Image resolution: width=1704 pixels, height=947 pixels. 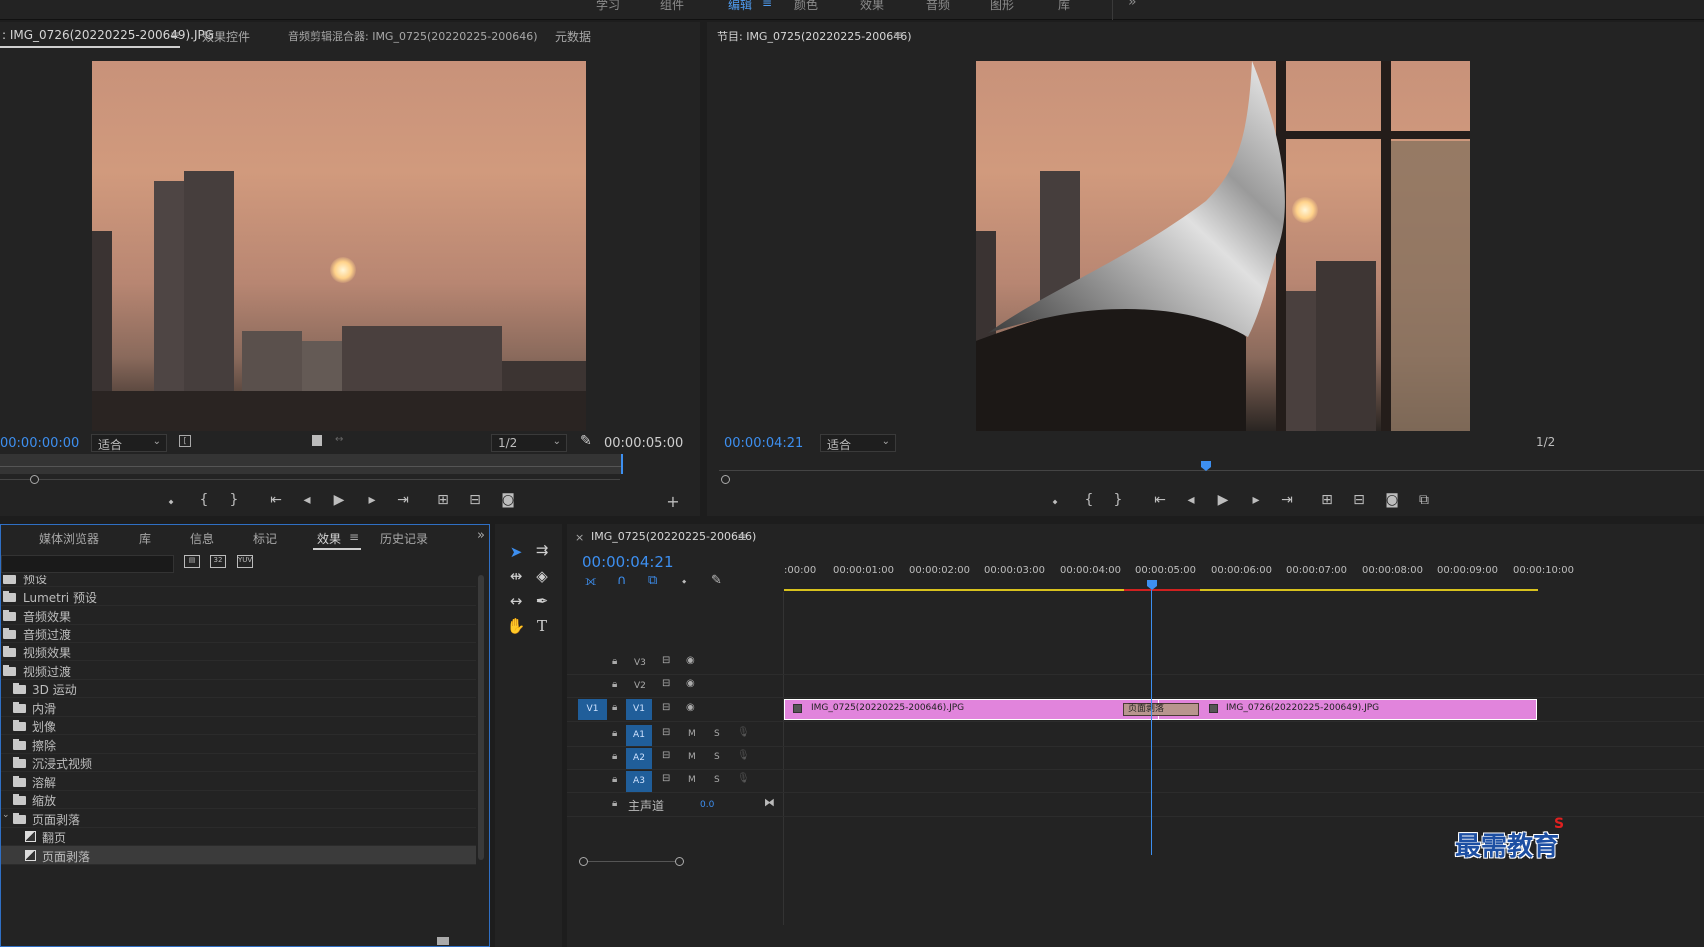 What do you see at coordinates (238, 781) in the screenshot?
I see `tree-item-dissolve: 溶解` at bounding box center [238, 781].